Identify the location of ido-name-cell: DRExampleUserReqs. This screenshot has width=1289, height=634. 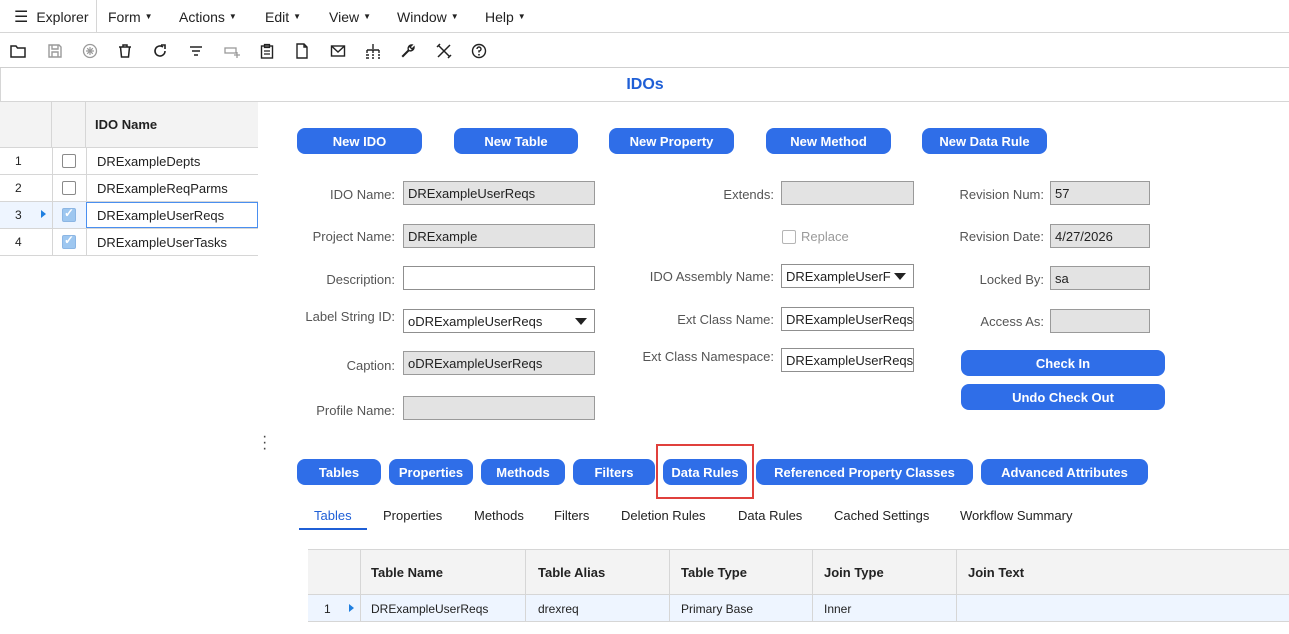
(172, 215).